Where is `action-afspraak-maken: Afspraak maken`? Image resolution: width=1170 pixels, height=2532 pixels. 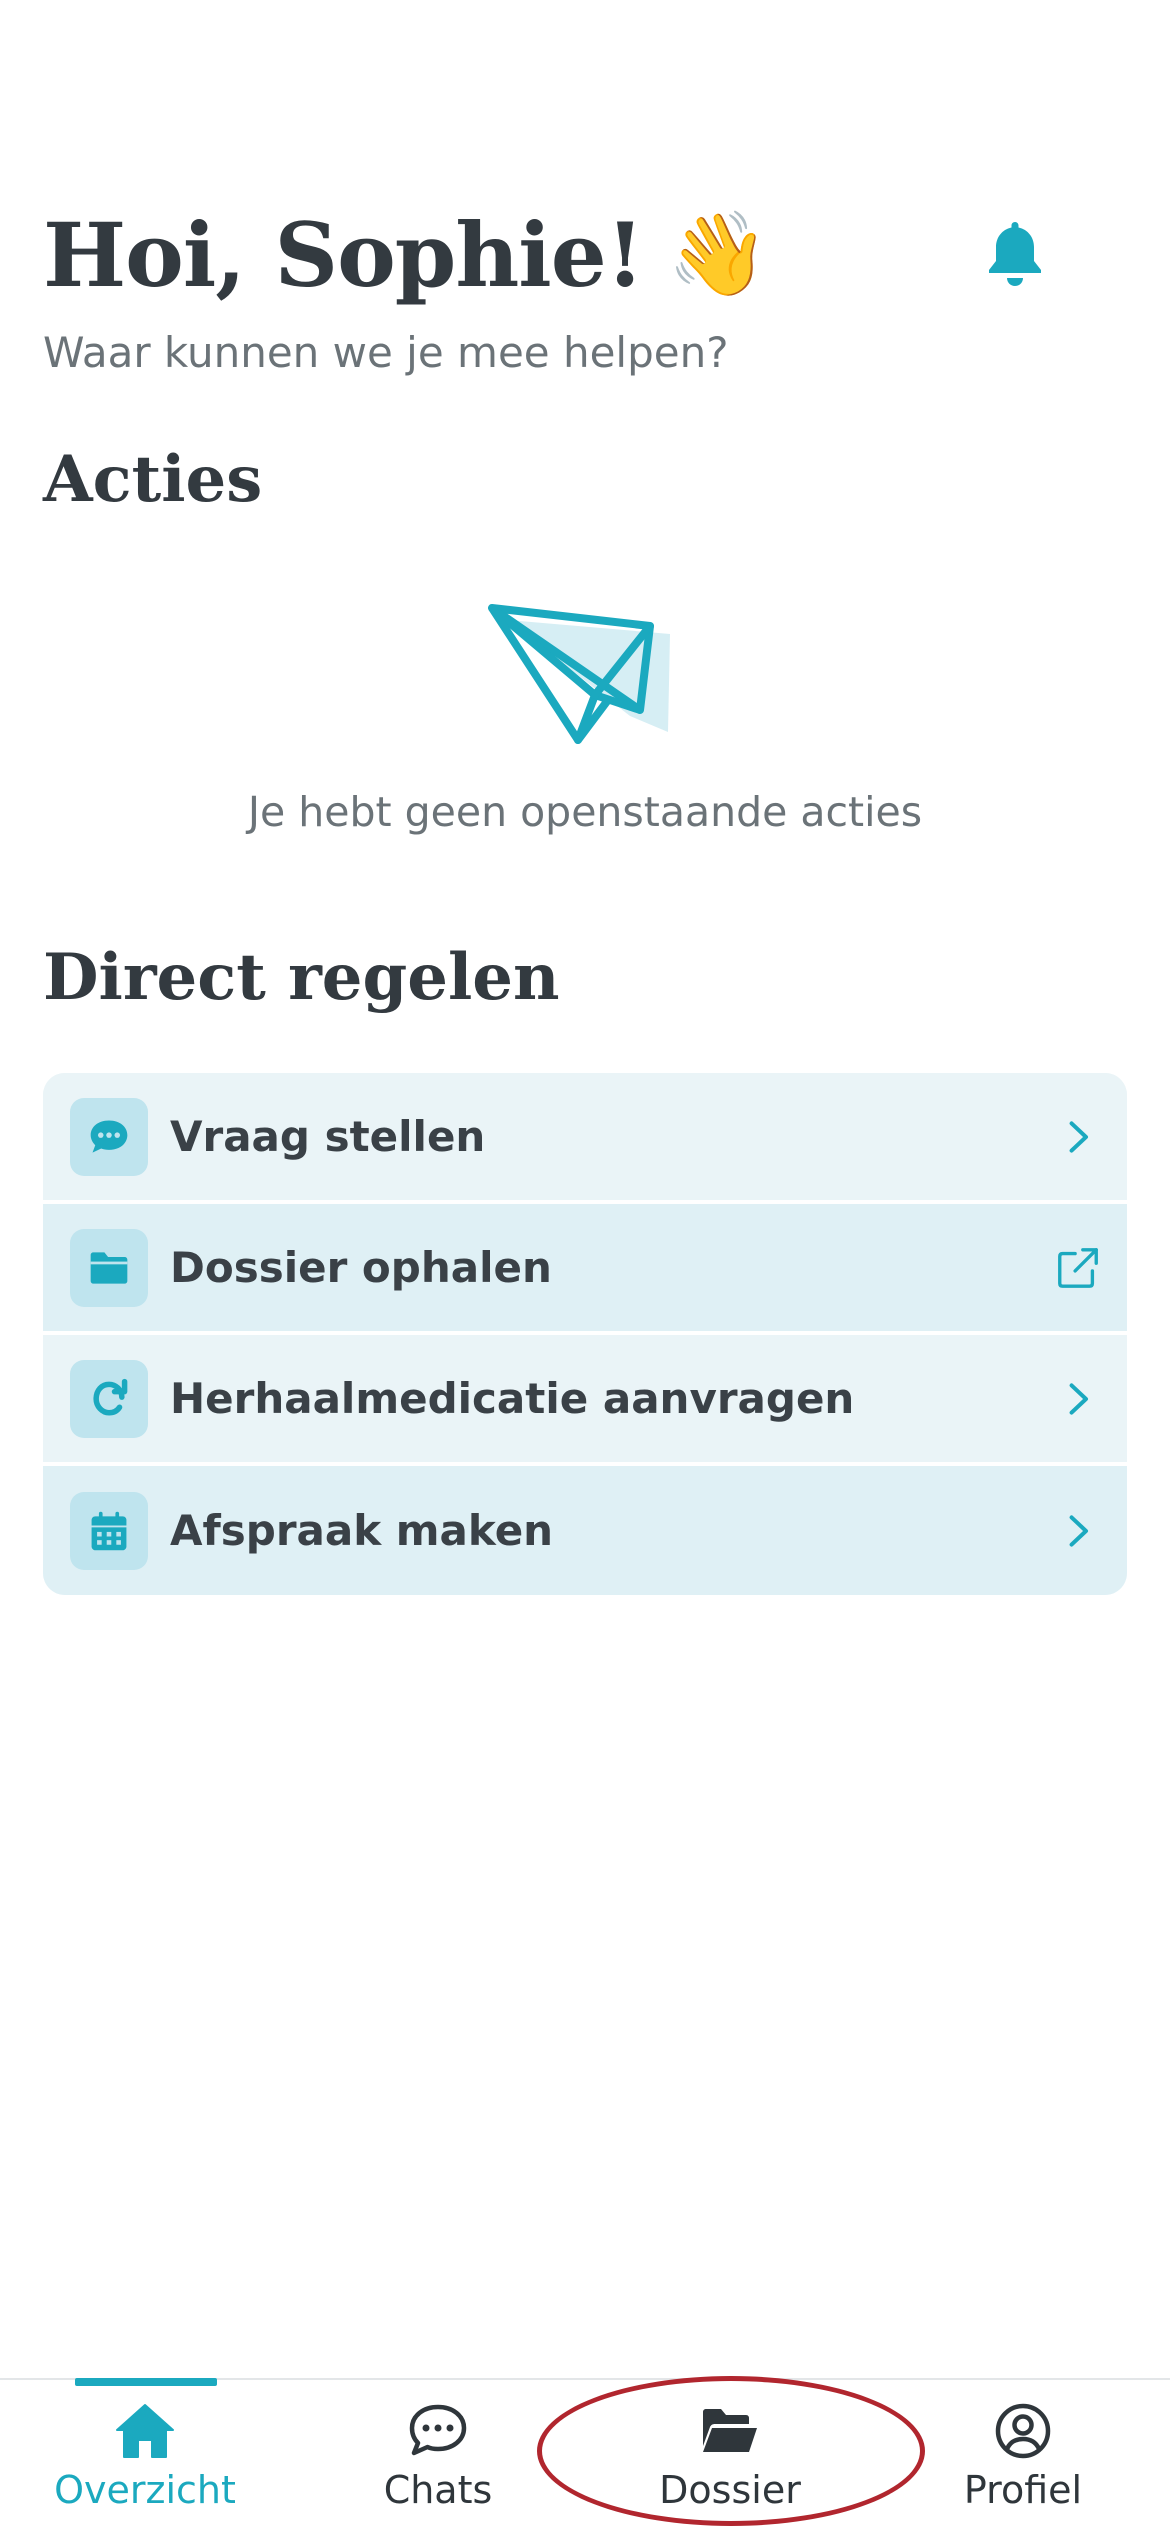
action-afspraak-maken: Afspraak maken is located at coordinates (585, 1530).